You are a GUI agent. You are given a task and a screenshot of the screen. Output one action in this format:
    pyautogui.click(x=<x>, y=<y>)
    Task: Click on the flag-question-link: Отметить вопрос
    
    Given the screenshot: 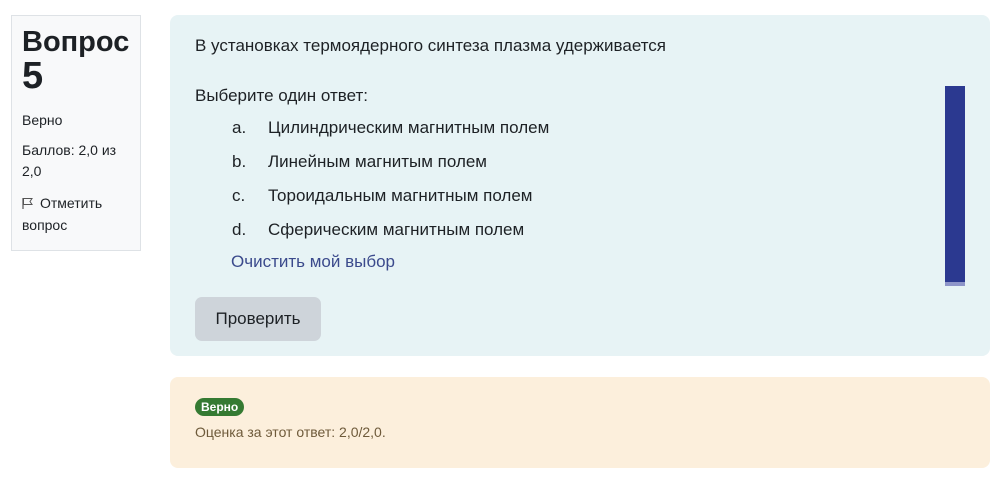 What is the action you would take?
    pyautogui.click(x=76, y=214)
    